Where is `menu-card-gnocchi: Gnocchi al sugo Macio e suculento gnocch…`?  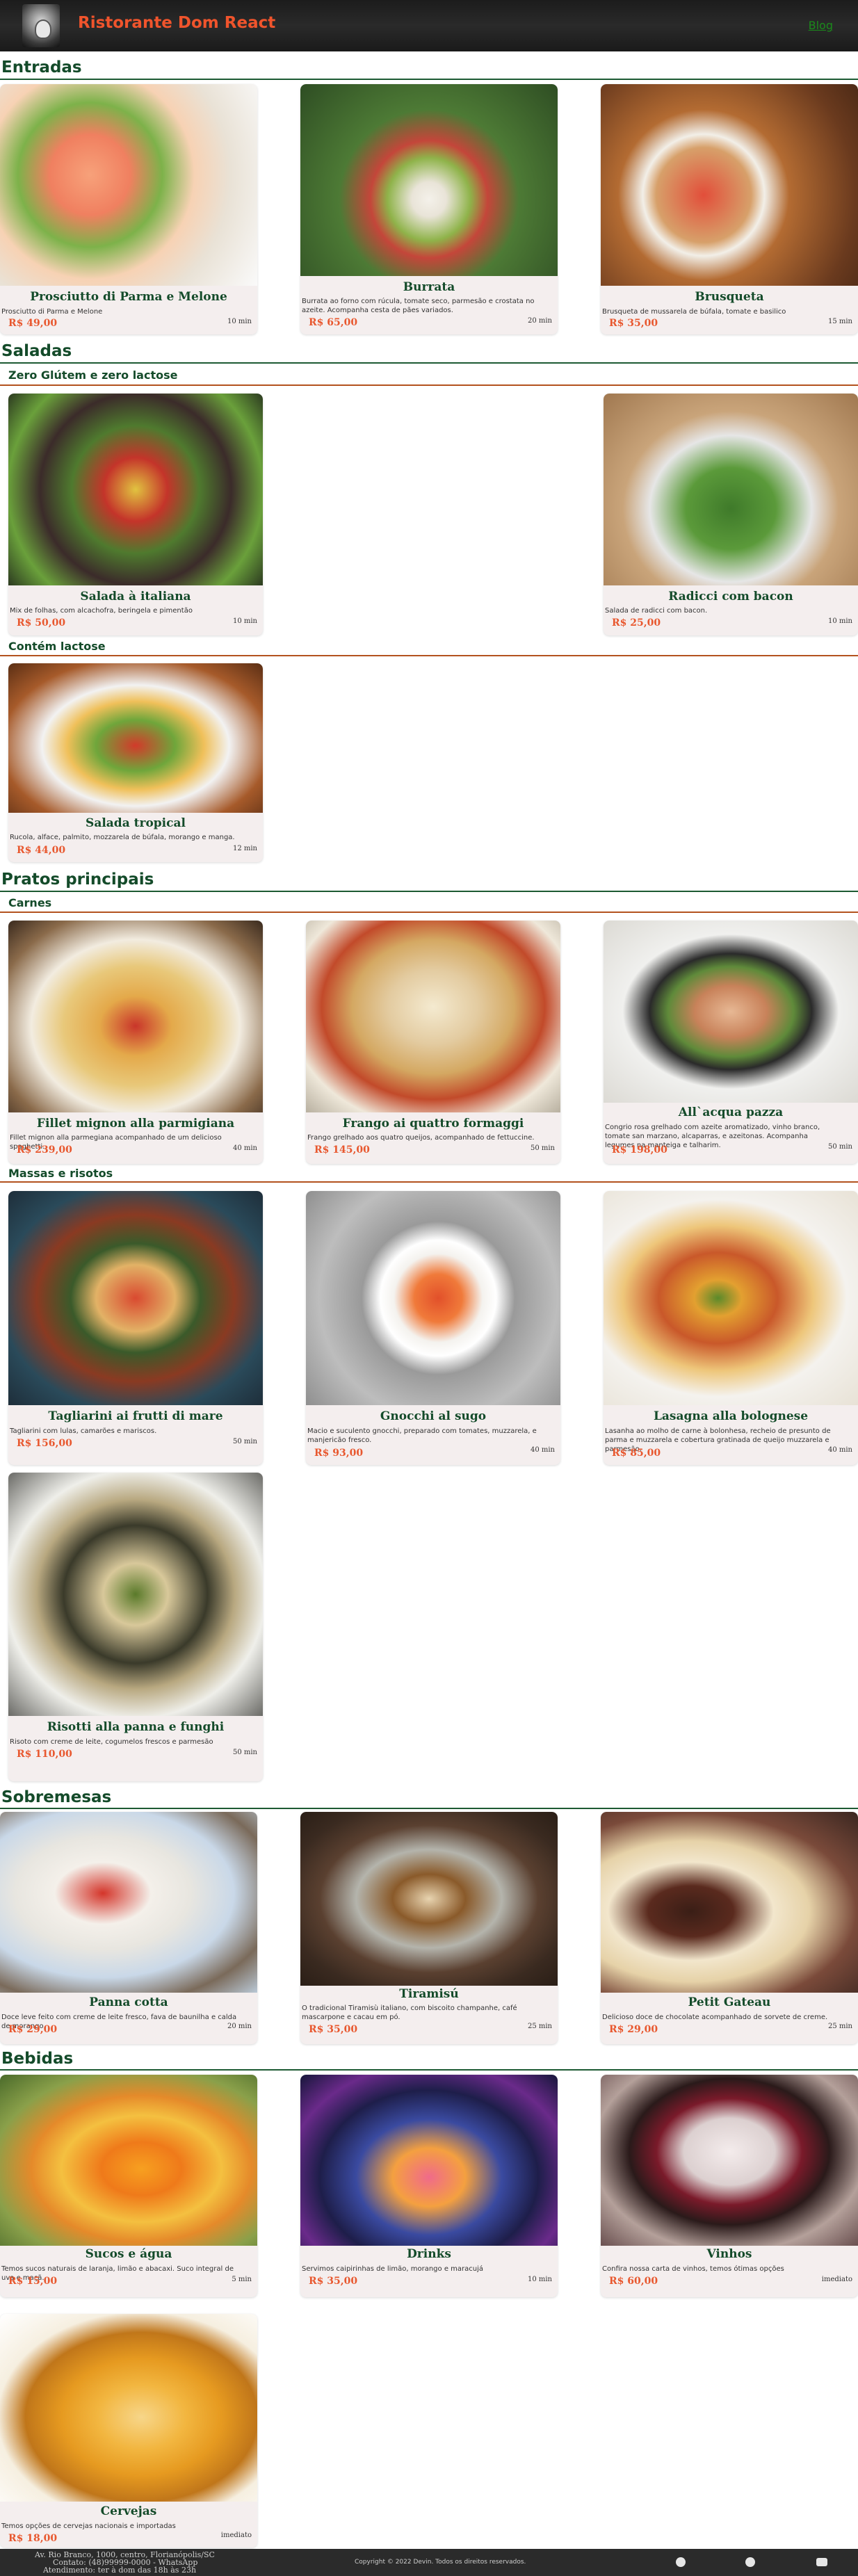 menu-card-gnocchi: Gnocchi al sugo Macio e suculento gnocch… is located at coordinates (433, 1328).